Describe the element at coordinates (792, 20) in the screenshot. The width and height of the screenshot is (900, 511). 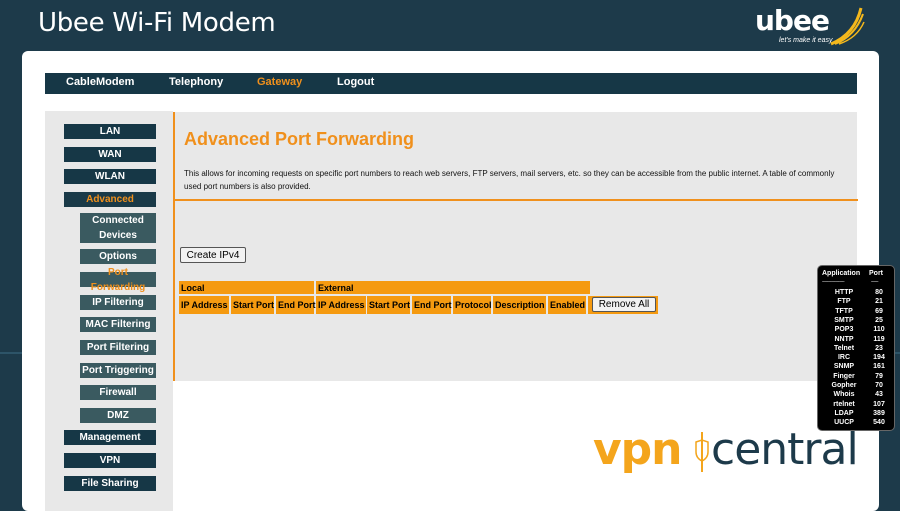
I see `logo-brand: ubee` at that location.